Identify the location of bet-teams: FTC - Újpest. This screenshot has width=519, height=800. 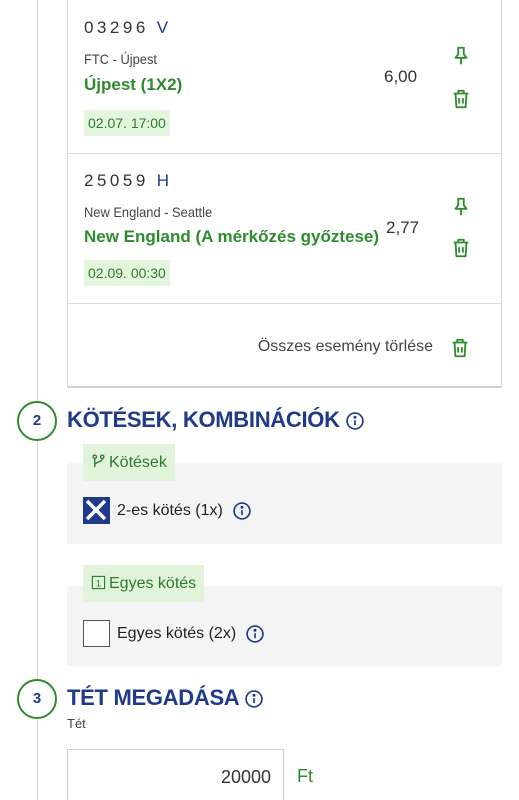
(120, 59).